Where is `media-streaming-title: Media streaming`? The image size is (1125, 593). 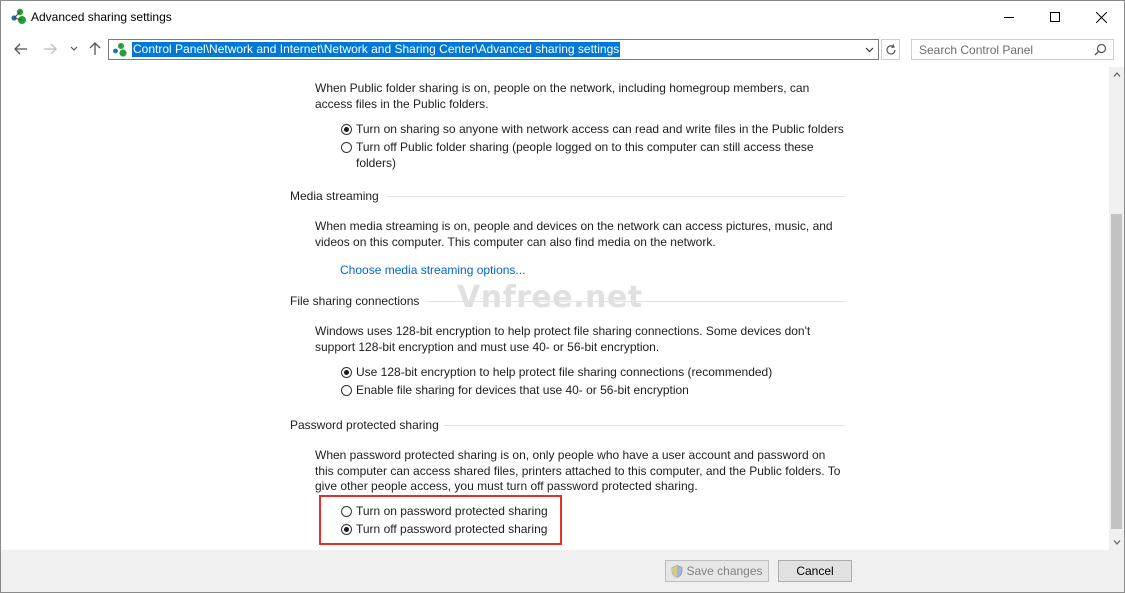
media-streaming-title: Media streaming is located at coordinates (334, 196).